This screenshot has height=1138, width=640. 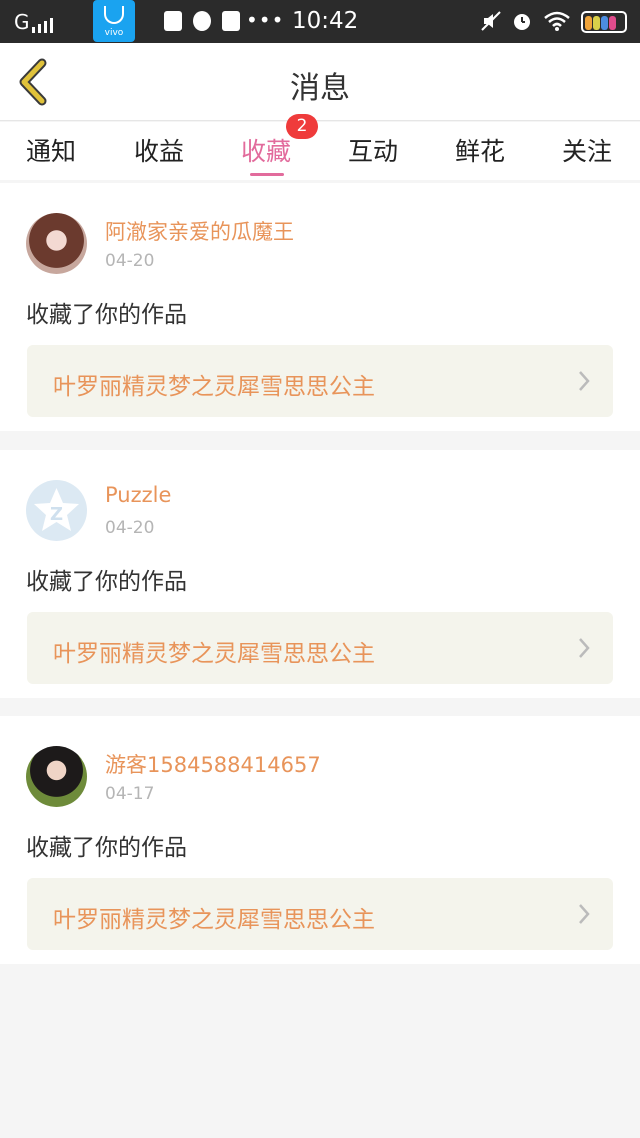 I want to click on tab-following: 关注, so click(x=587, y=150).